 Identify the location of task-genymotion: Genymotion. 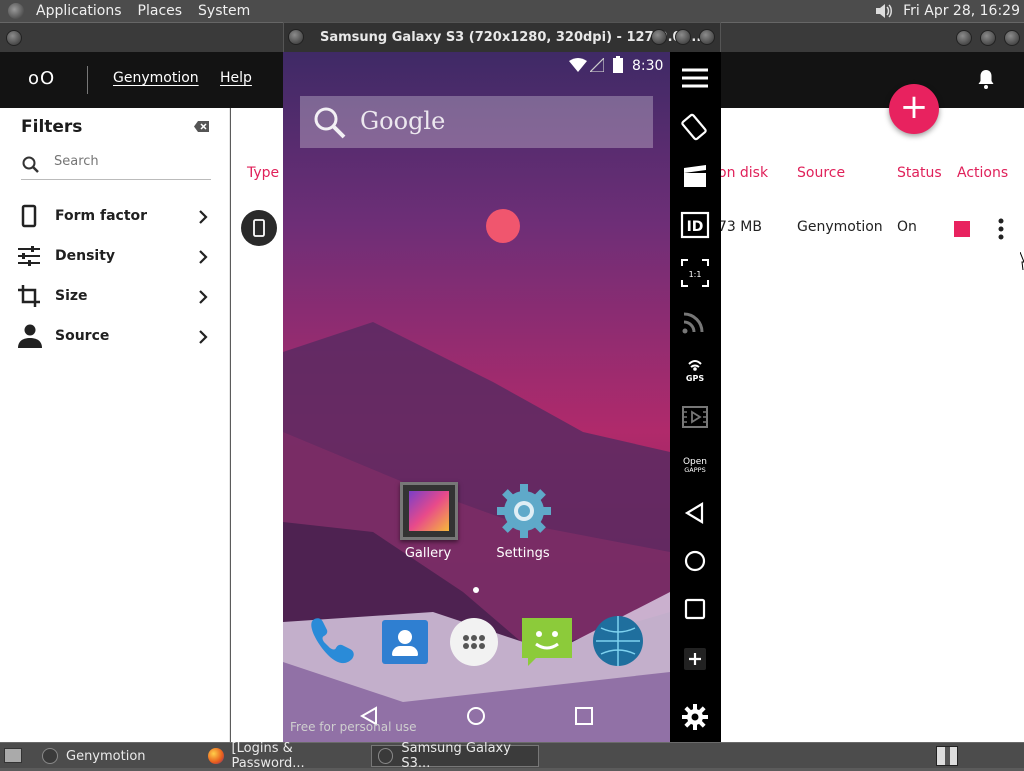
(116, 756).